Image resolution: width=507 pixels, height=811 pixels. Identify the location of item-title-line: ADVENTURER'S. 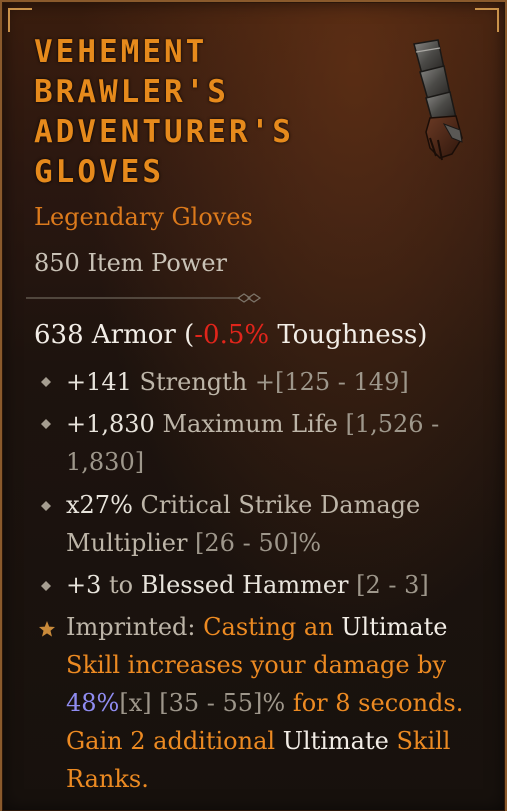
(164, 132).